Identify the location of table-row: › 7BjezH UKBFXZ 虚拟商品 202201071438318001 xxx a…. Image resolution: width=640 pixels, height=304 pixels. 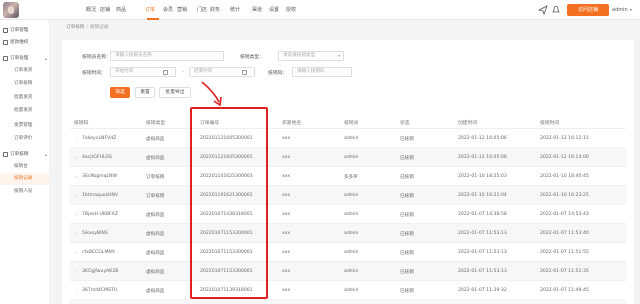
(348, 214).